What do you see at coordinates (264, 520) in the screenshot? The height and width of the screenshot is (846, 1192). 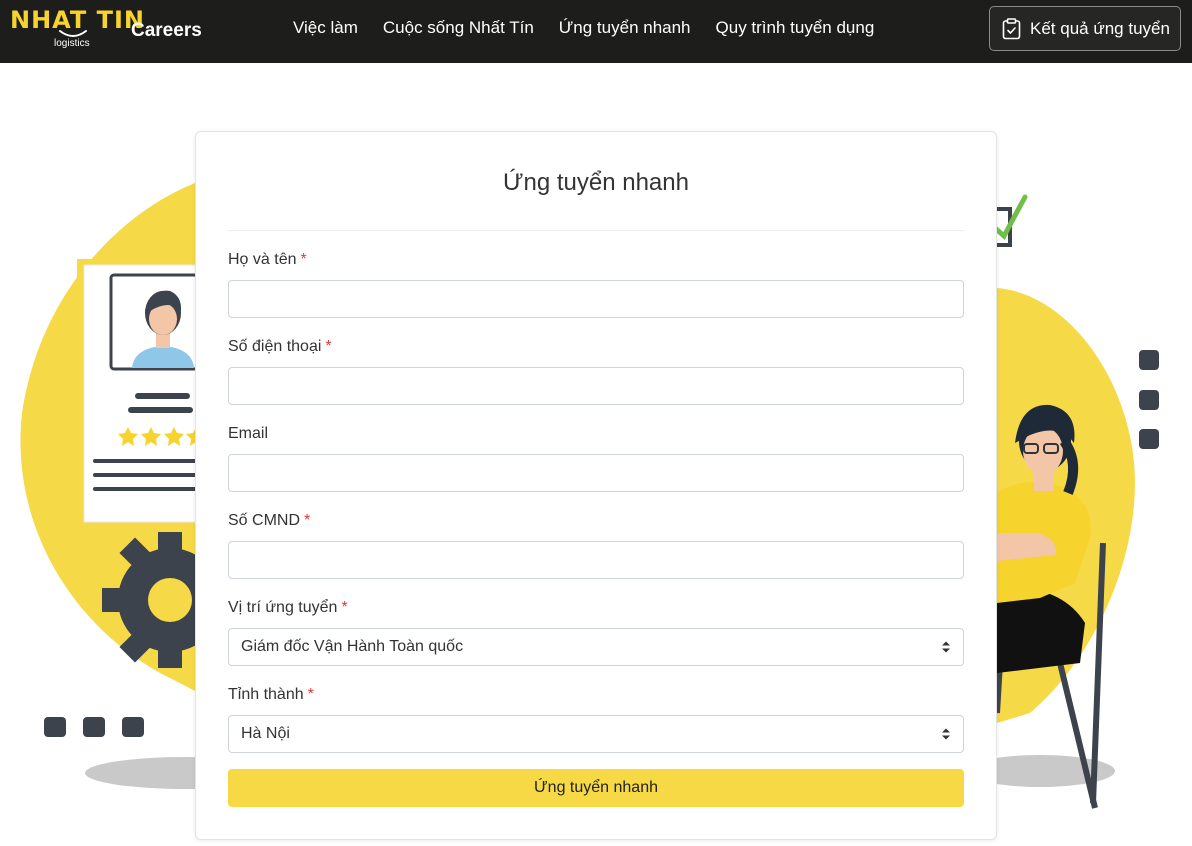 I see `id-number-label-text: Số CMND` at bounding box center [264, 520].